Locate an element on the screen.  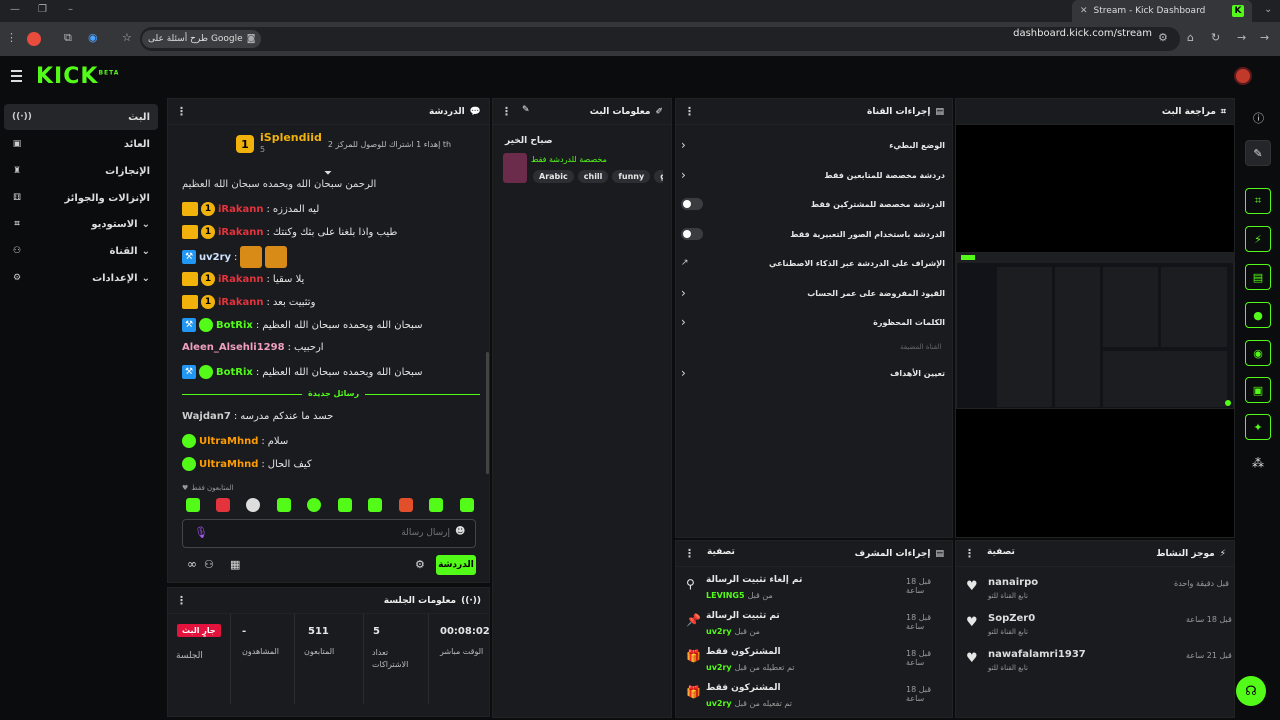
setting-slow-mode: › الوضع البطيء is located at coordinates (813, 145).